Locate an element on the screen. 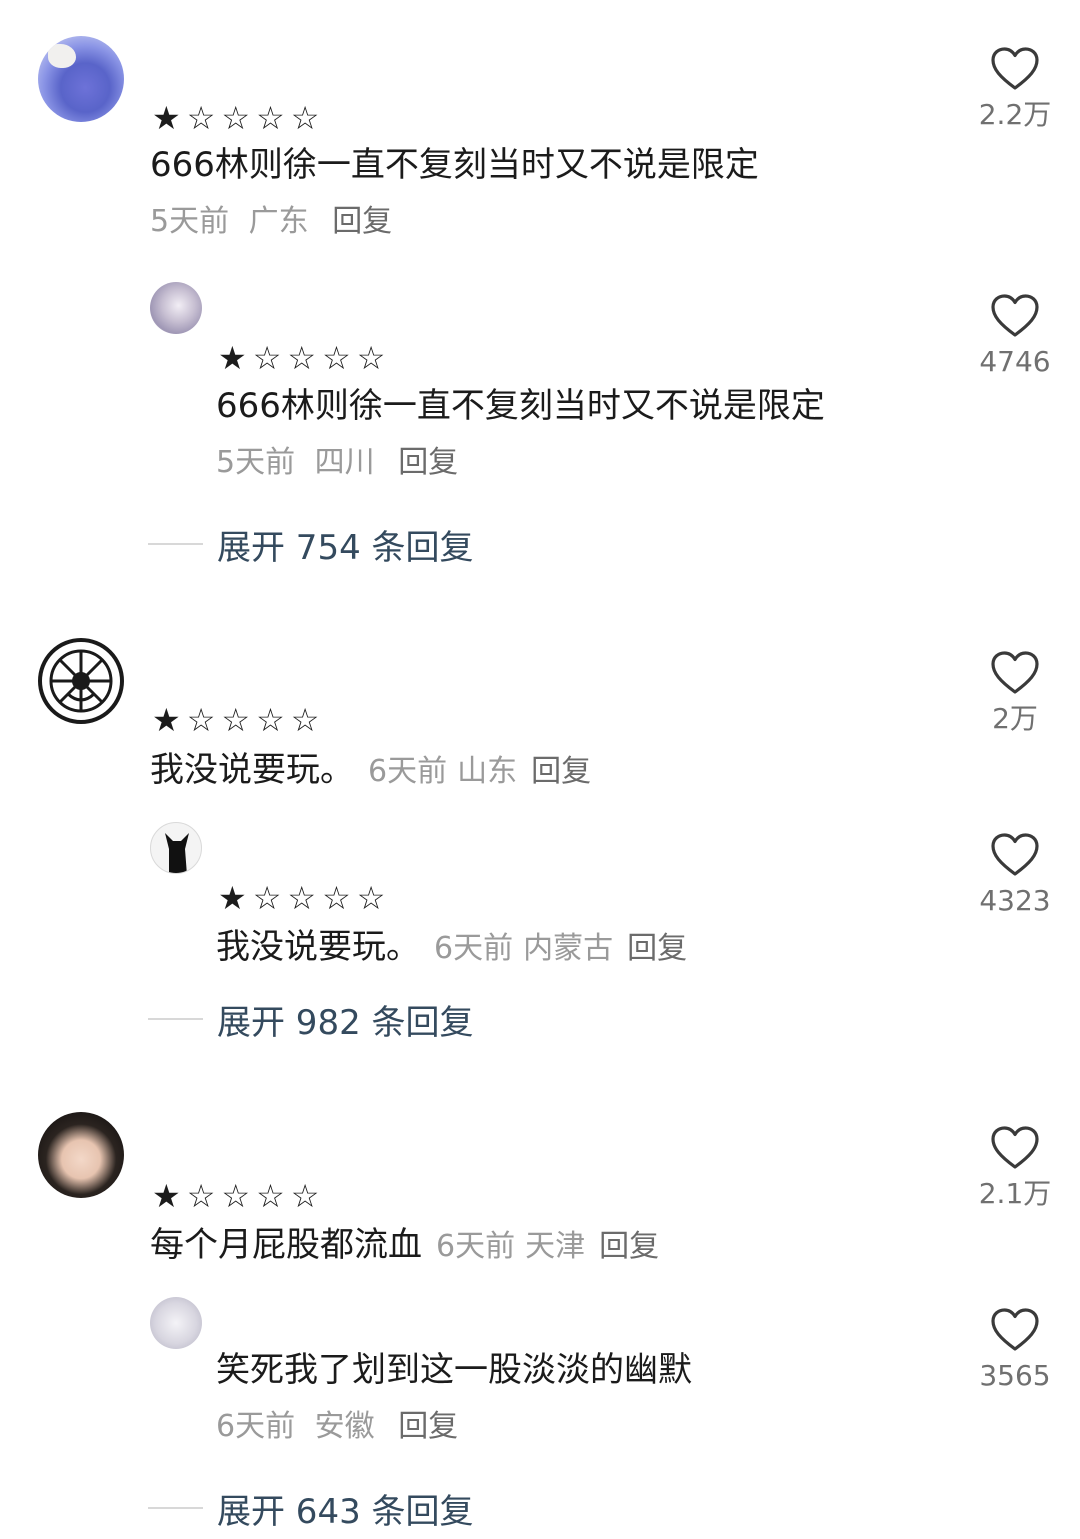 This screenshot has width=1080, height=1539. reply-location: 安徽 is located at coordinates (344, 1426).